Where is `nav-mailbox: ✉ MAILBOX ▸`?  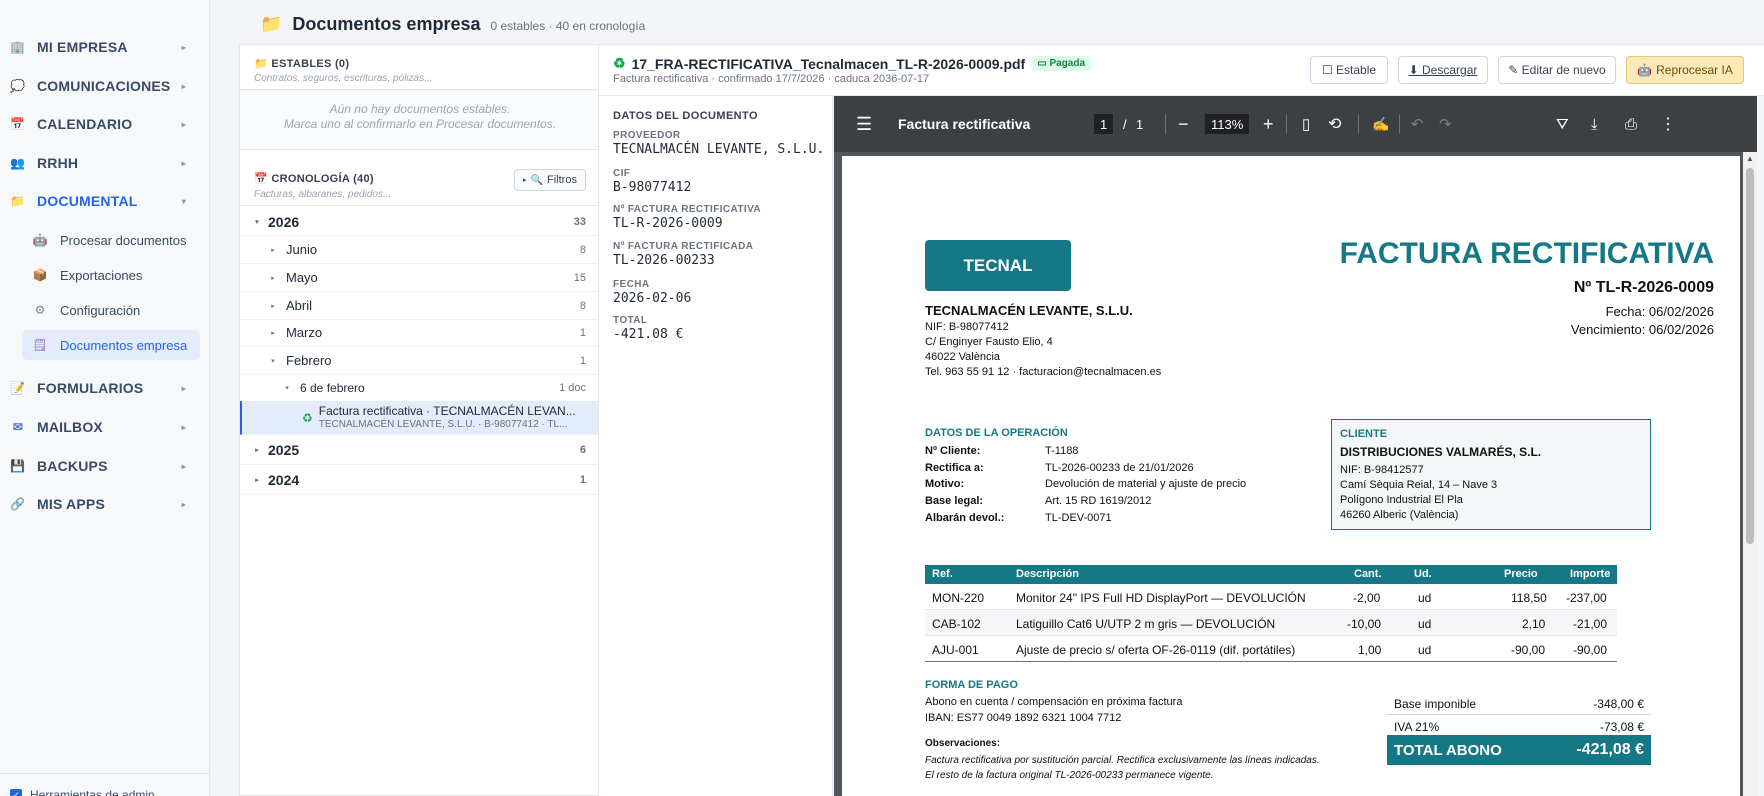
nav-mailbox: ✉ MAILBOX ▸ is located at coordinates (100, 427).